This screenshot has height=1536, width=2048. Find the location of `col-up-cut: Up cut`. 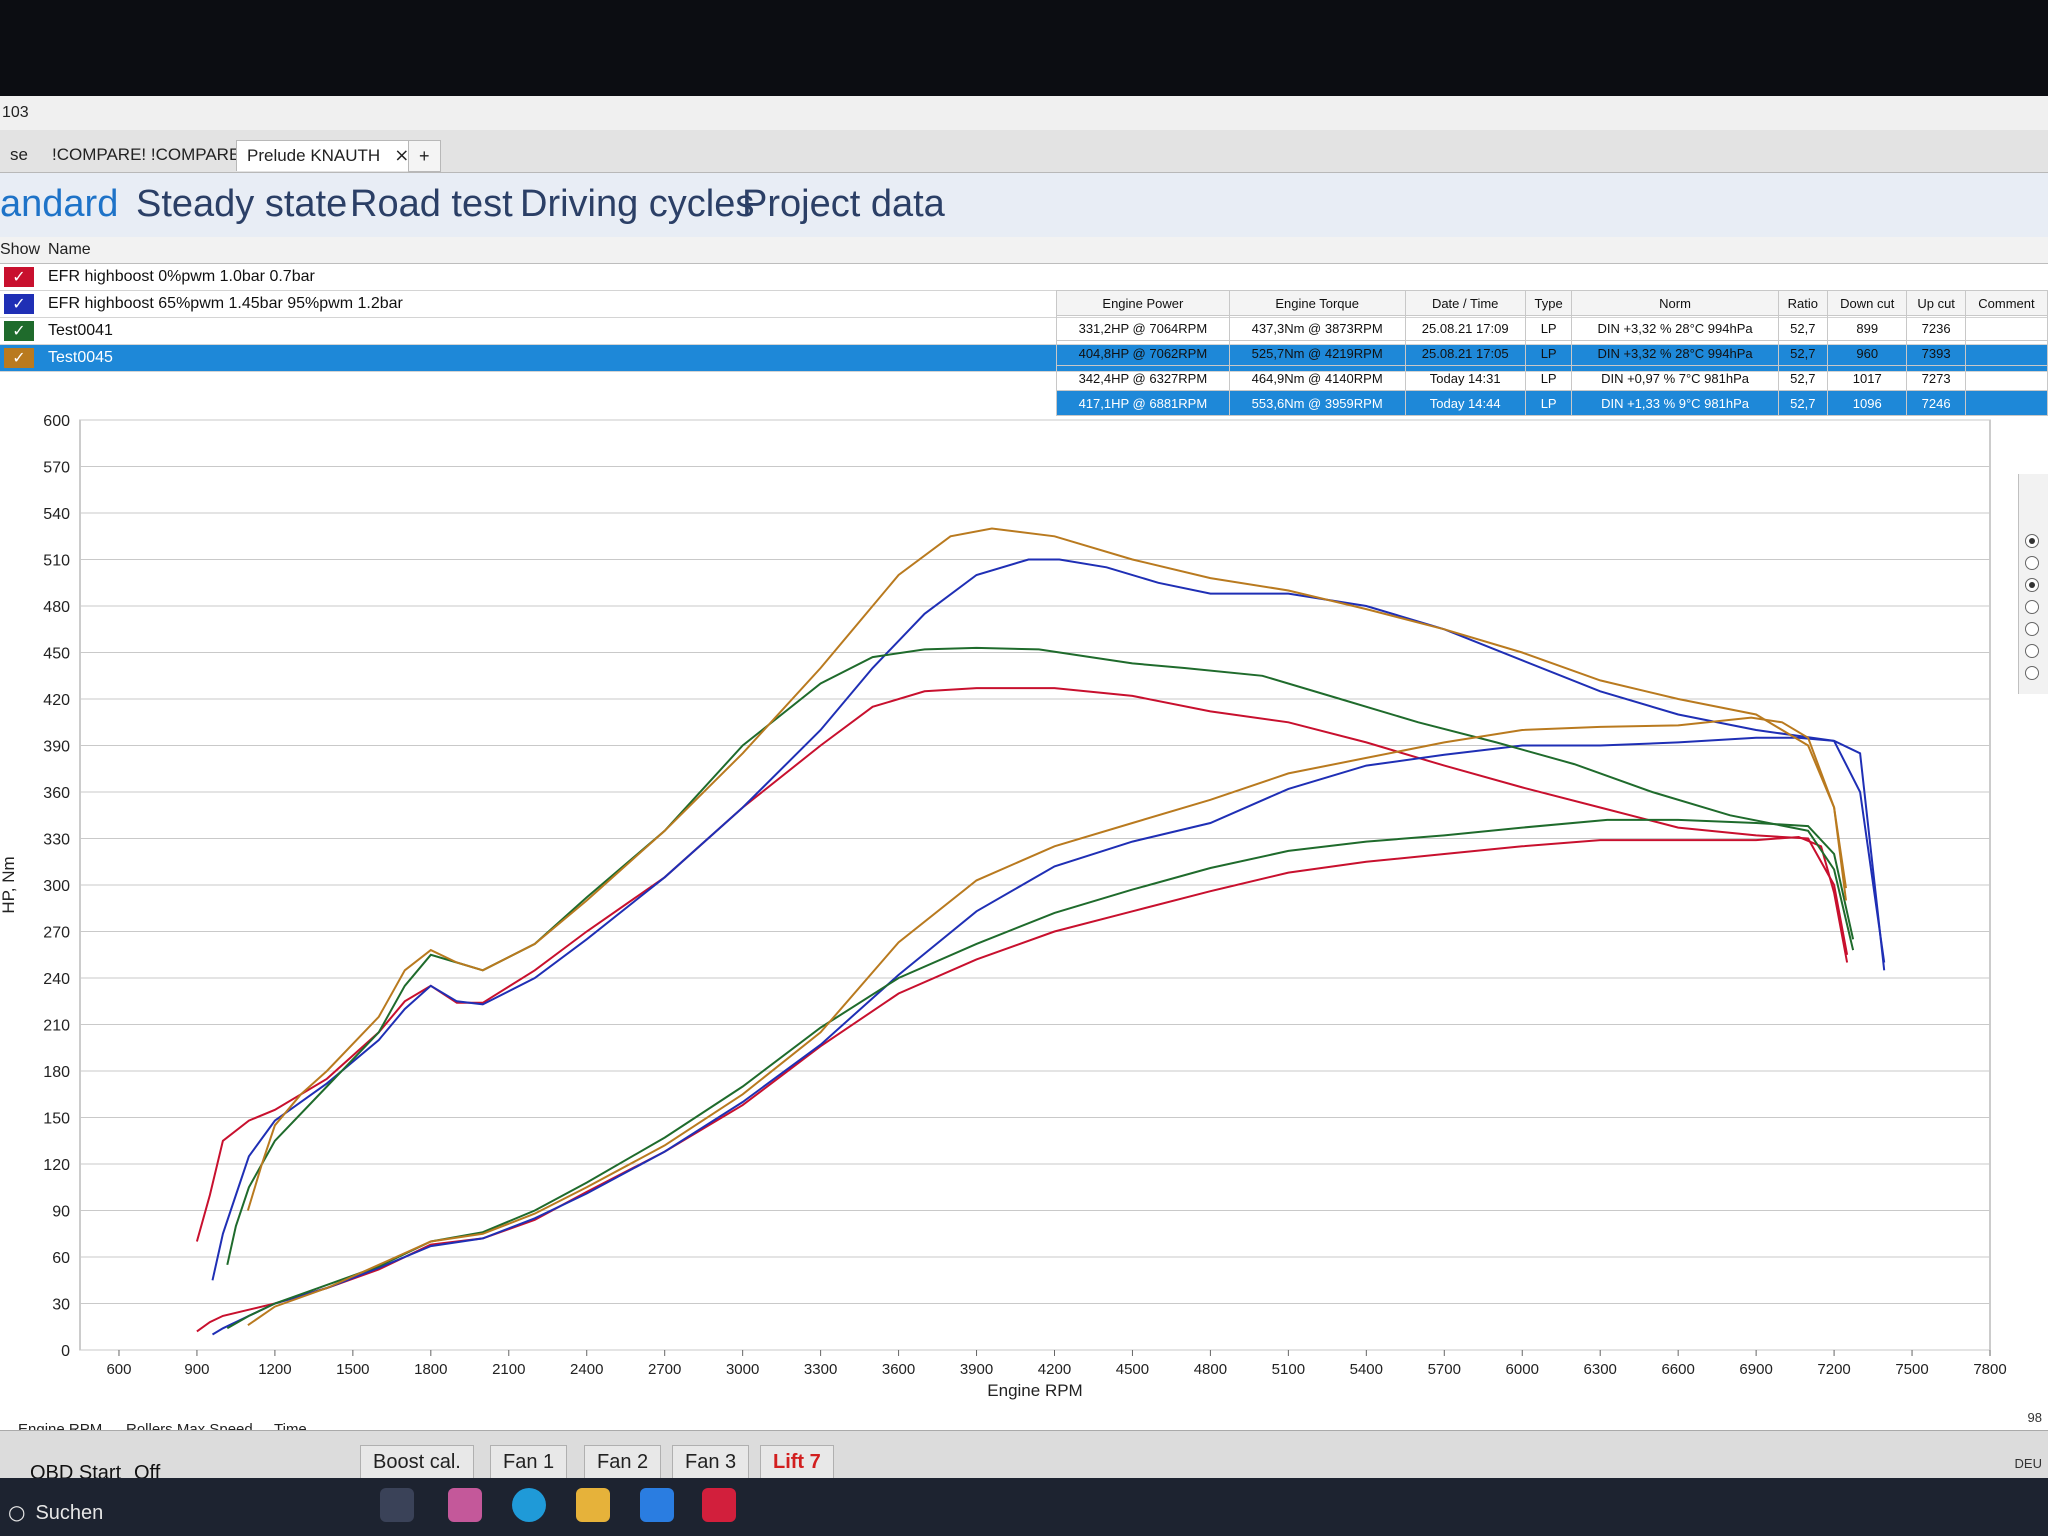

col-up-cut: Up cut is located at coordinates (1936, 303).